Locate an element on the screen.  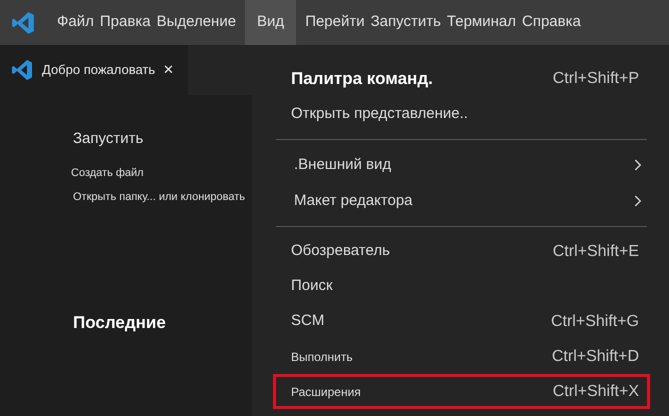
menu-bar-item: Правка is located at coordinates (125, 22).